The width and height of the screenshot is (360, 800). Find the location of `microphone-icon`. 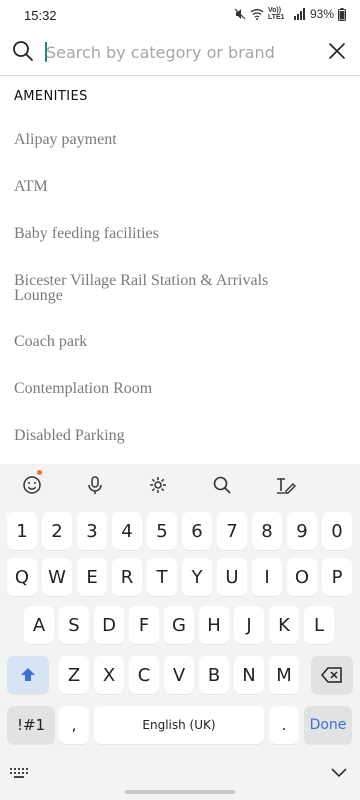

microphone-icon is located at coordinates (95, 485).